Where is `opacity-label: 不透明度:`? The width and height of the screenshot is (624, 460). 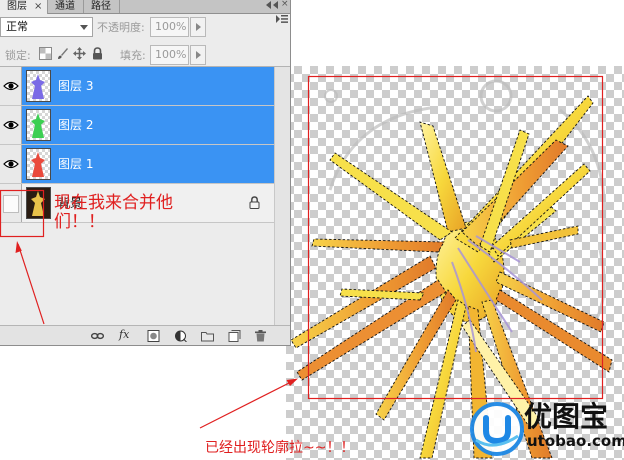 opacity-label: 不透明度: is located at coordinates (121, 27).